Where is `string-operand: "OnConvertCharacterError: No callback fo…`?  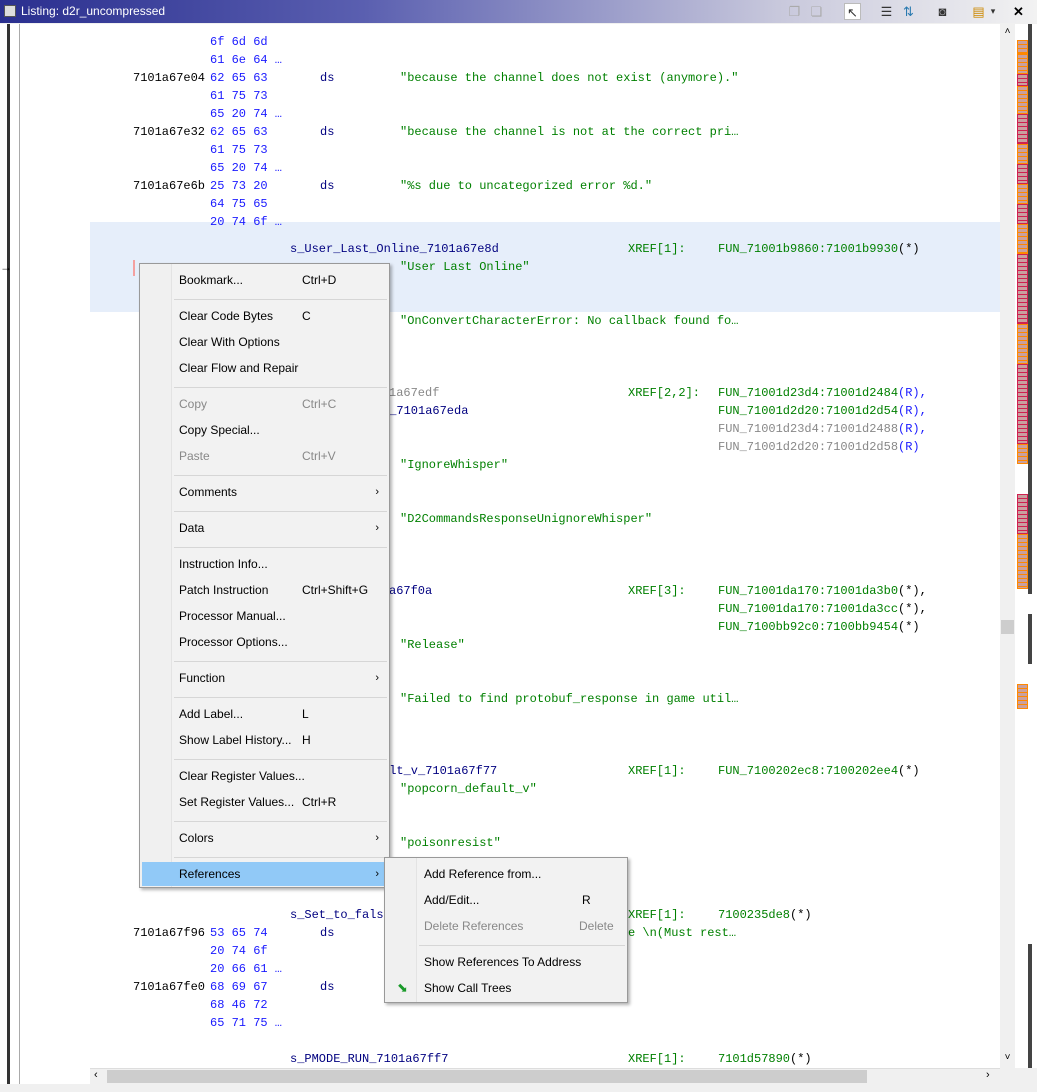
string-operand: "OnConvertCharacterError: No callback fo… is located at coordinates (569, 321).